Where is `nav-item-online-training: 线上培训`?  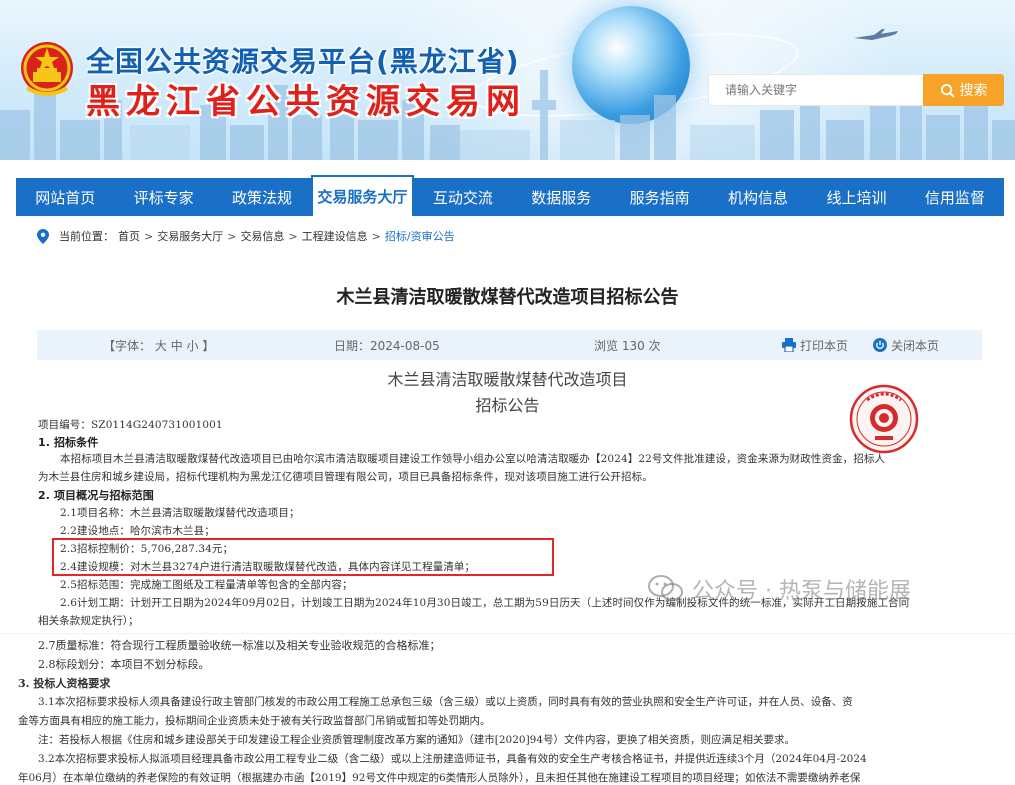 nav-item-online-training: 线上培训 is located at coordinates (856, 197).